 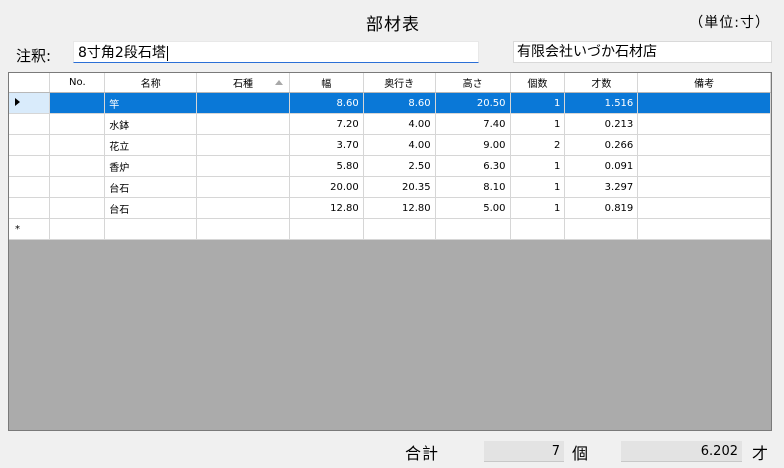 I want to click on cell-count, so click(x=538, y=229).